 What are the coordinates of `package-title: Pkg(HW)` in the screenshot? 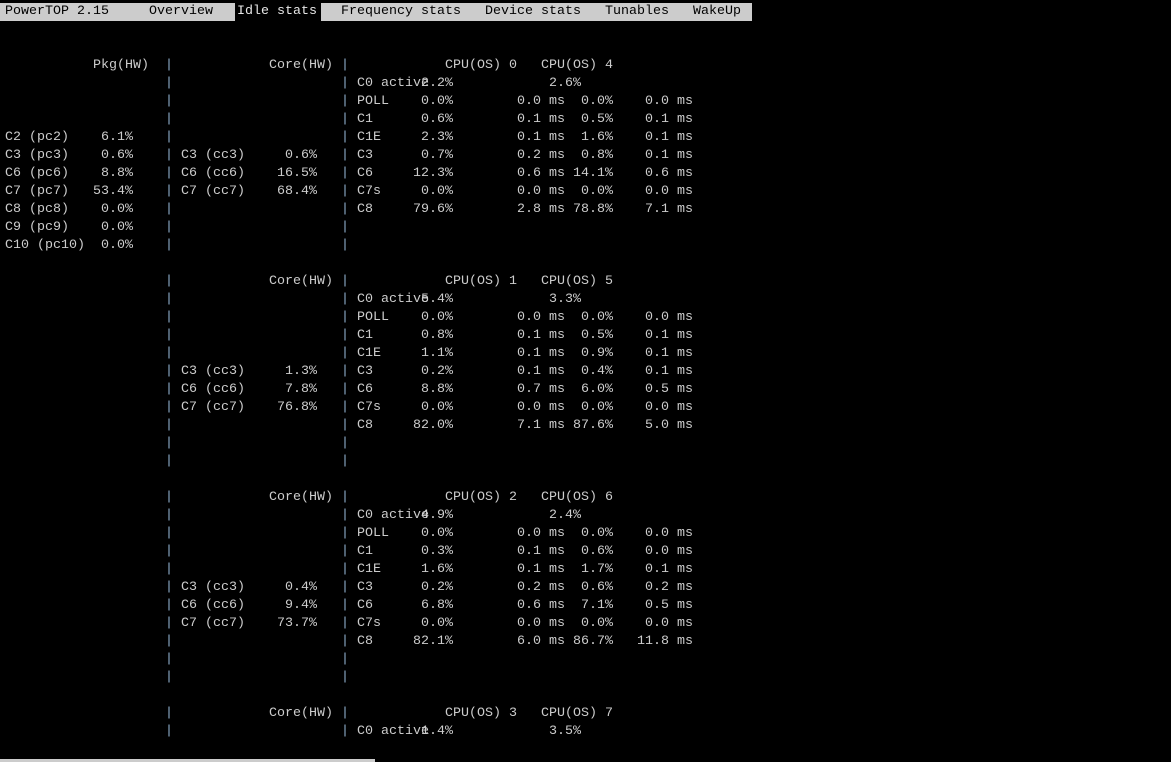 It's located at (121, 65).